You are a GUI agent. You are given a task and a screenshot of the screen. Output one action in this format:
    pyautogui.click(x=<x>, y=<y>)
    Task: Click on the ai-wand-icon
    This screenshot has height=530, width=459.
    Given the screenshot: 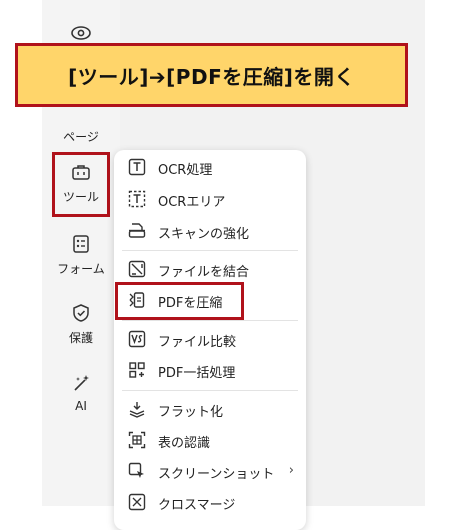 What is the action you would take?
    pyautogui.click(x=81, y=383)
    